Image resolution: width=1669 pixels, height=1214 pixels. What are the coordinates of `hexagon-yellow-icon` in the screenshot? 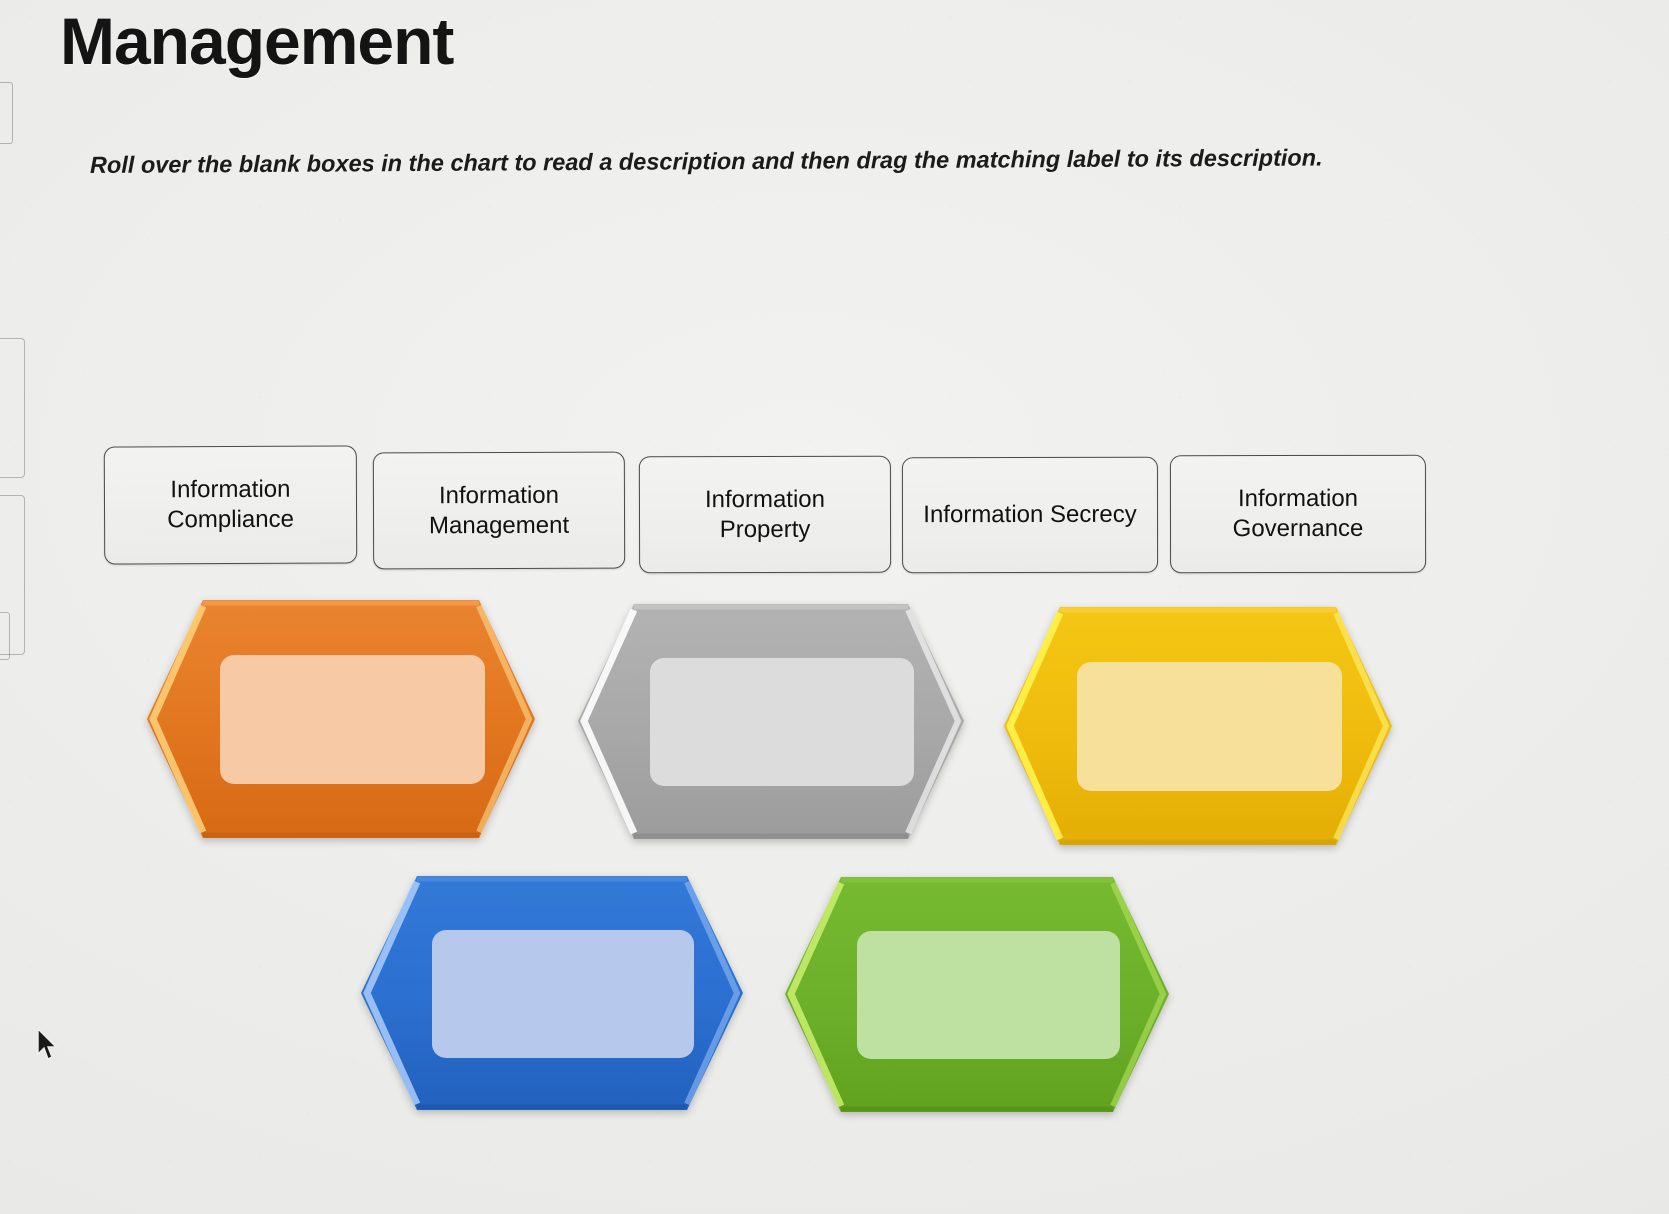 It's located at (1198, 726).